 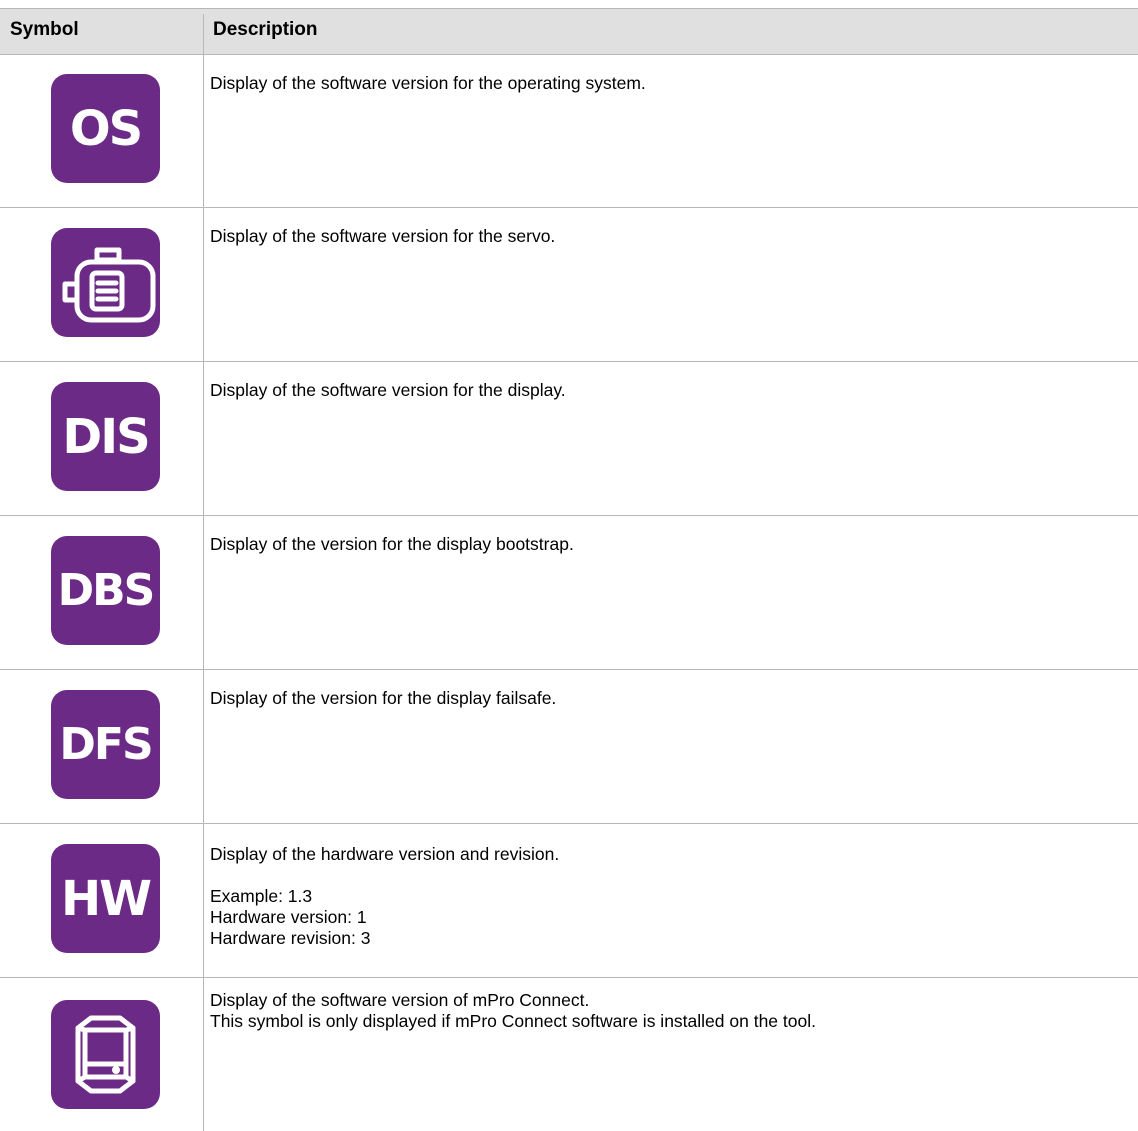 What do you see at coordinates (569, 31) in the screenshot?
I see `table-header: Symbol Description` at bounding box center [569, 31].